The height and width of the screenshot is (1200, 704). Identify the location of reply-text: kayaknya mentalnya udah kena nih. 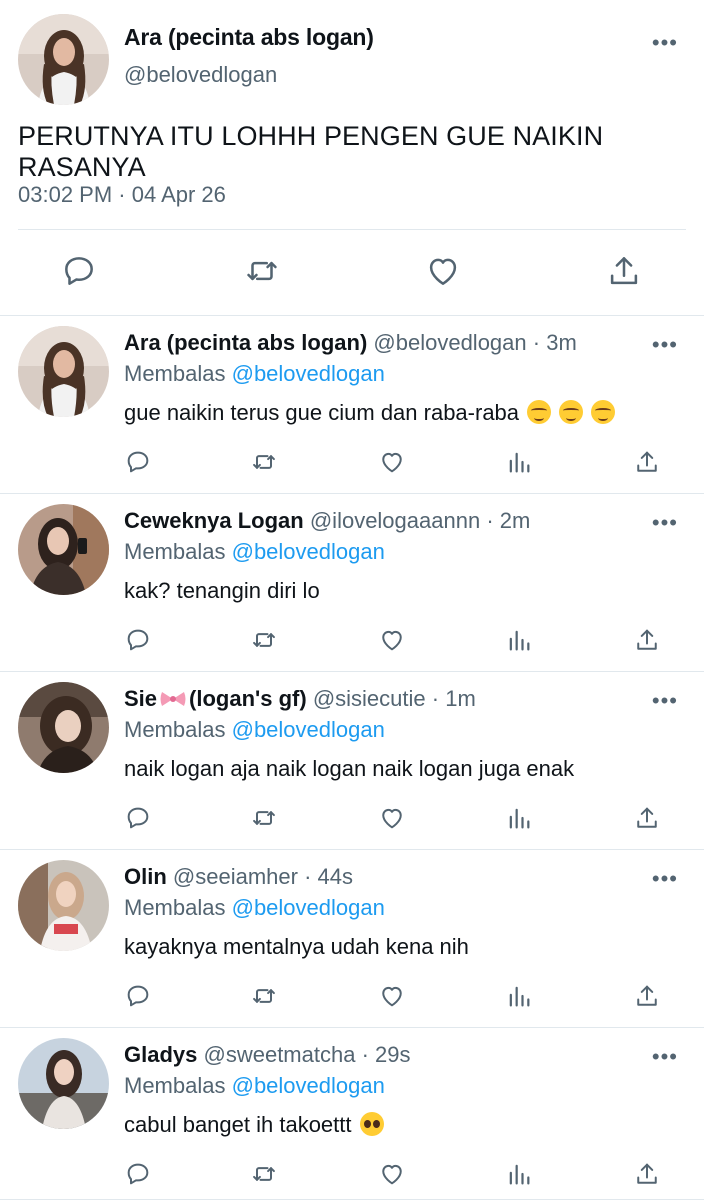
(296, 946).